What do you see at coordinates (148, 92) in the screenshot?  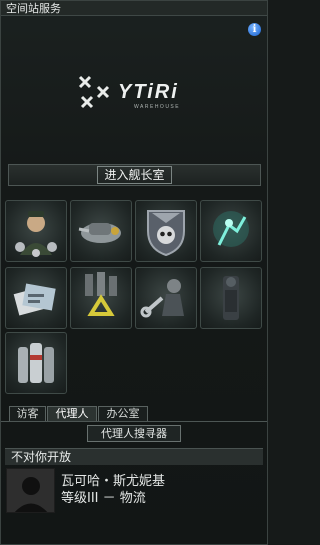 I see `corp-logo-name: YTiRi` at bounding box center [148, 92].